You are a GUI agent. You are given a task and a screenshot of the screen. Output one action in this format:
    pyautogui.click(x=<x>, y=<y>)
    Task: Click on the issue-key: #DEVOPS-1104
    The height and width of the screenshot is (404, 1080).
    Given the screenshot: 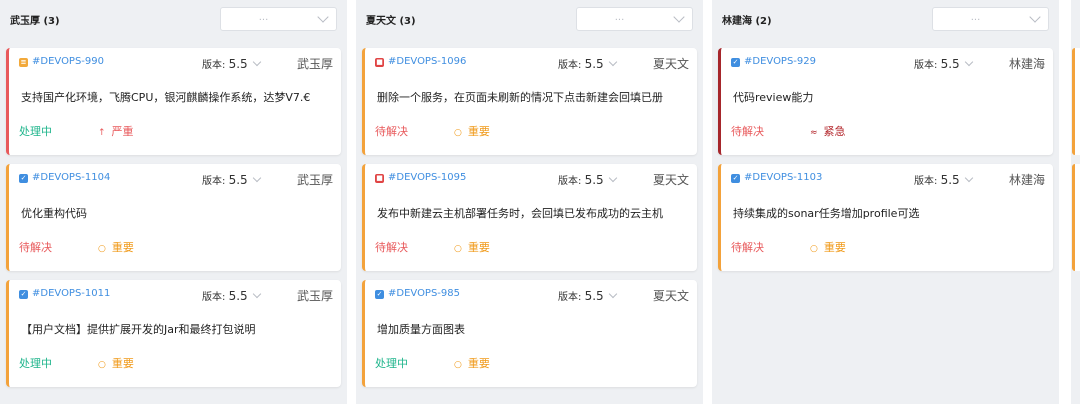 What is the action you would take?
    pyautogui.click(x=71, y=177)
    